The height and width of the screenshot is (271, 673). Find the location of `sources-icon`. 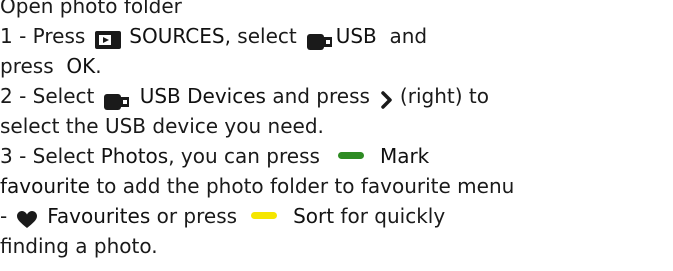

sources-icon is located at coordinates (108, 38).